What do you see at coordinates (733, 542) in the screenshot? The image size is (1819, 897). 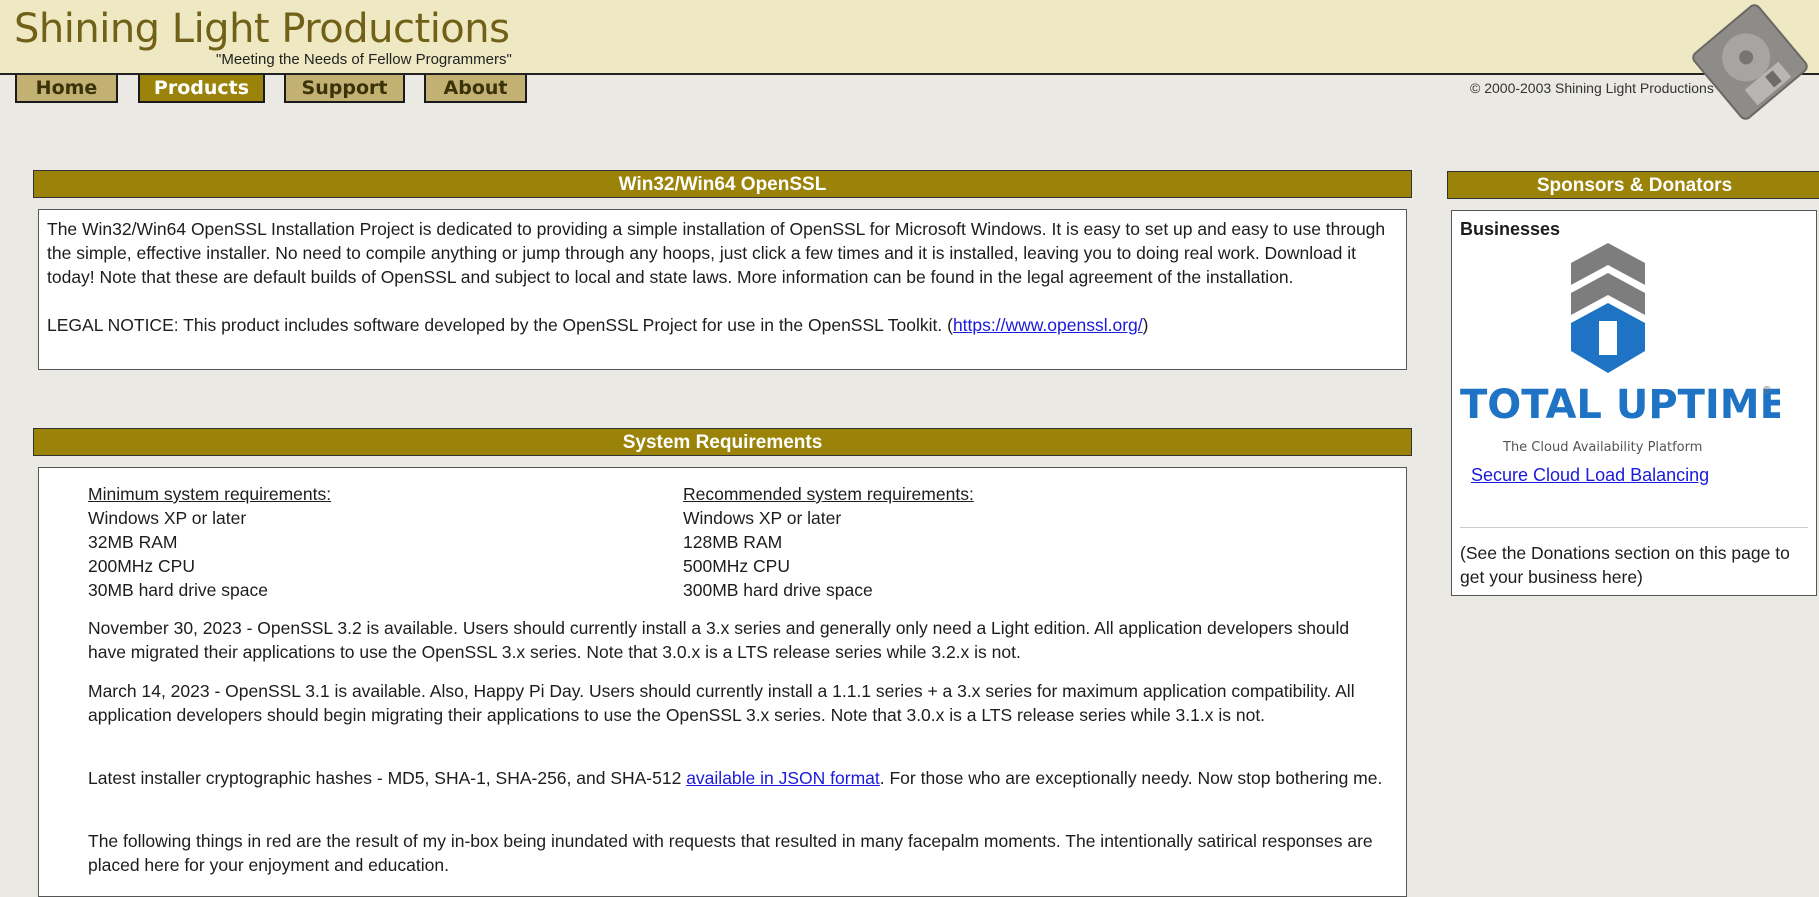 I see `recommended-req-item: 128MB RAM` at bounding box center [733, 542].